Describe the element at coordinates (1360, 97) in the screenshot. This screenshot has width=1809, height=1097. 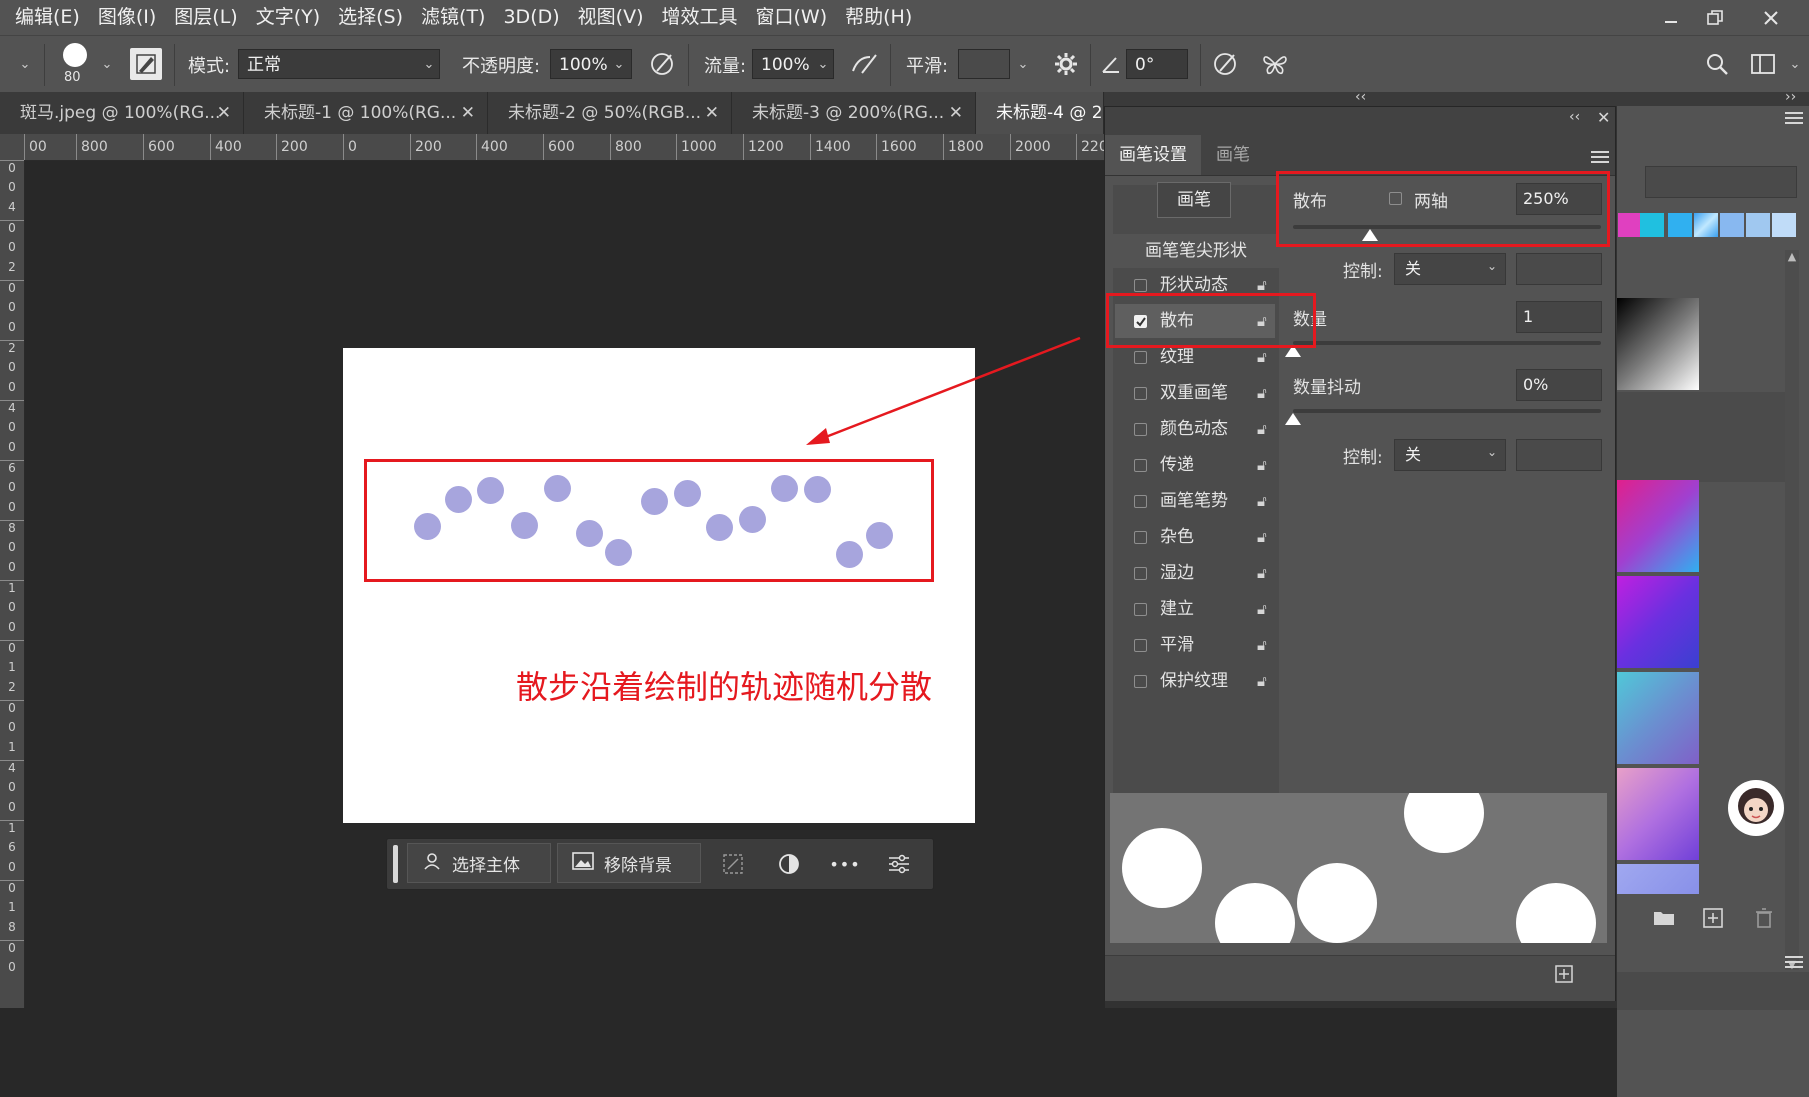
I see `collapse-icon: ‹‹` at that location.